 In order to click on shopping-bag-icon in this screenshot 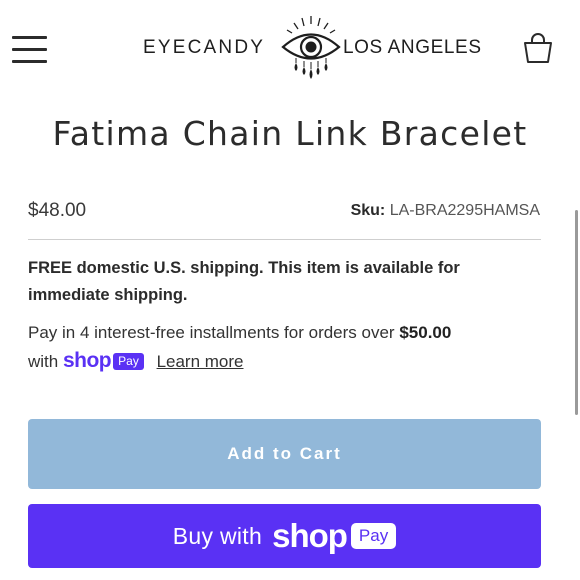, I will do `click(539, 49)`.